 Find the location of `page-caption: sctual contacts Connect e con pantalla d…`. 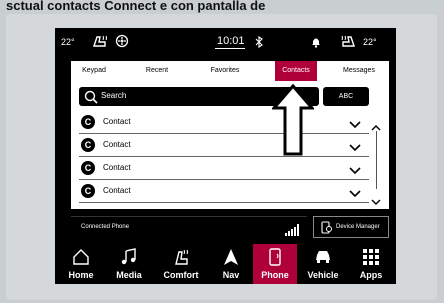

page-caption: sctual contacts Connect e con pantalla d… is located at coordinates (136, 6).